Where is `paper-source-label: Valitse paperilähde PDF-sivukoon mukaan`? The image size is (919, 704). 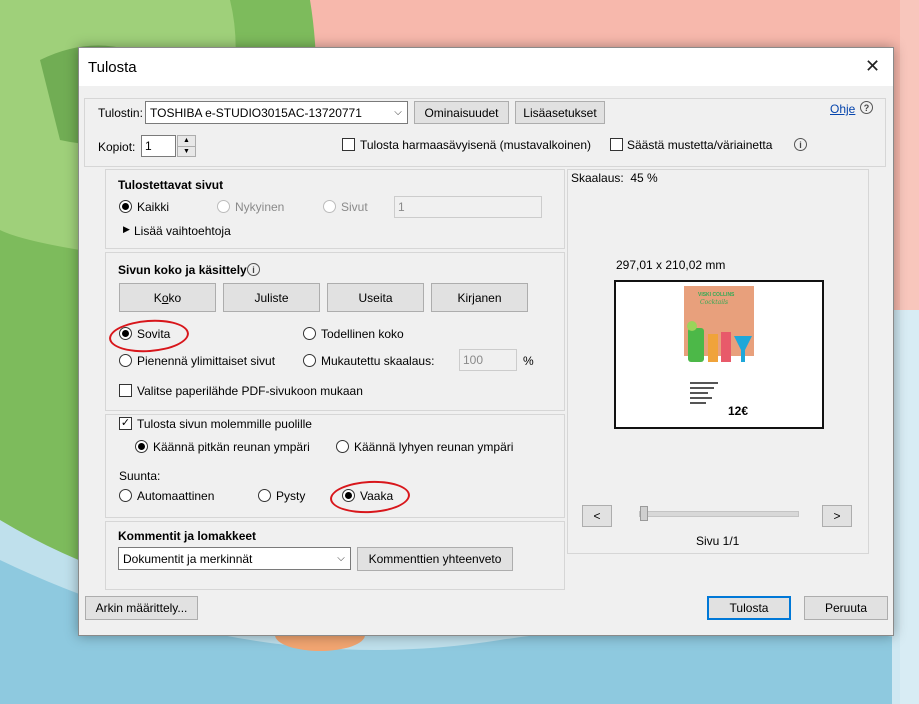
paper-source-label: Valitse paperilähde PDF-sivukoon mukaan is located at coordinates (250, 391).